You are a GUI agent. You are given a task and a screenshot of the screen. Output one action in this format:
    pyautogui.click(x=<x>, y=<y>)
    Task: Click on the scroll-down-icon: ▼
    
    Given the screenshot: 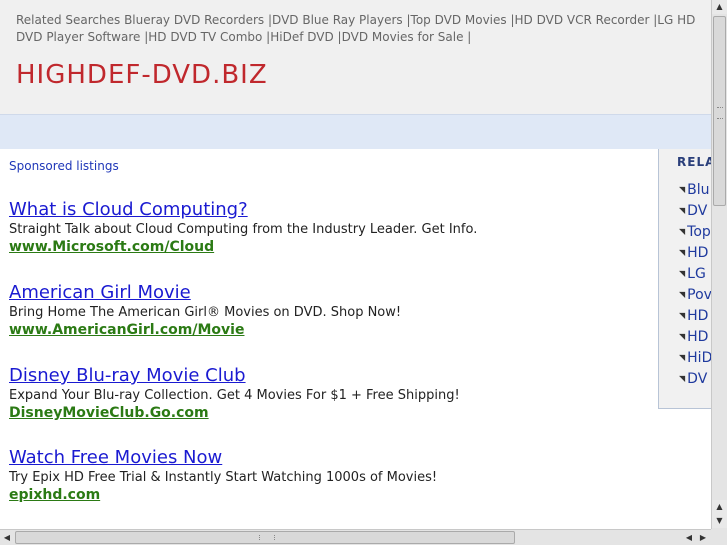 What is the action you would take?
    pyautogui.click(x=719, y=521)
    